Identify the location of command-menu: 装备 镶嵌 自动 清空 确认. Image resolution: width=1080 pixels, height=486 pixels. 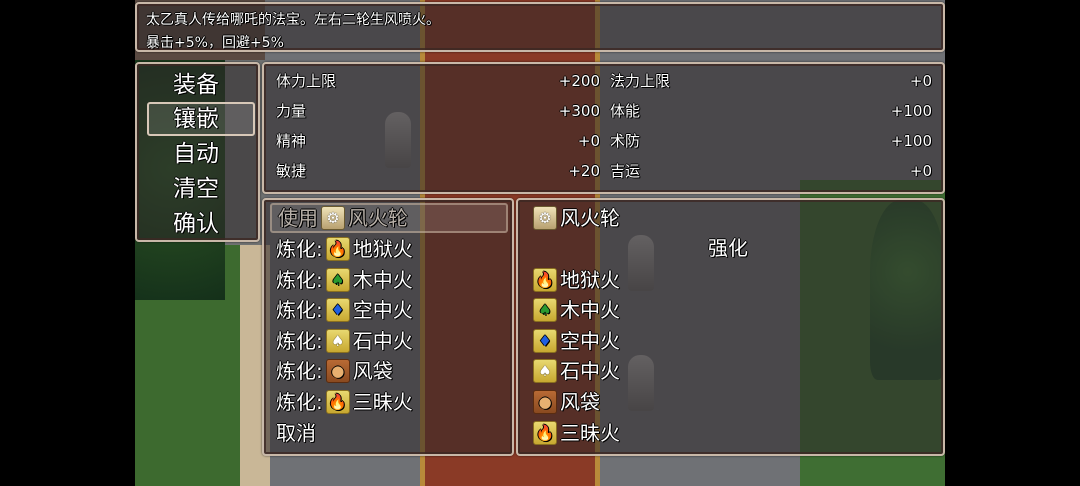
(197, 152).